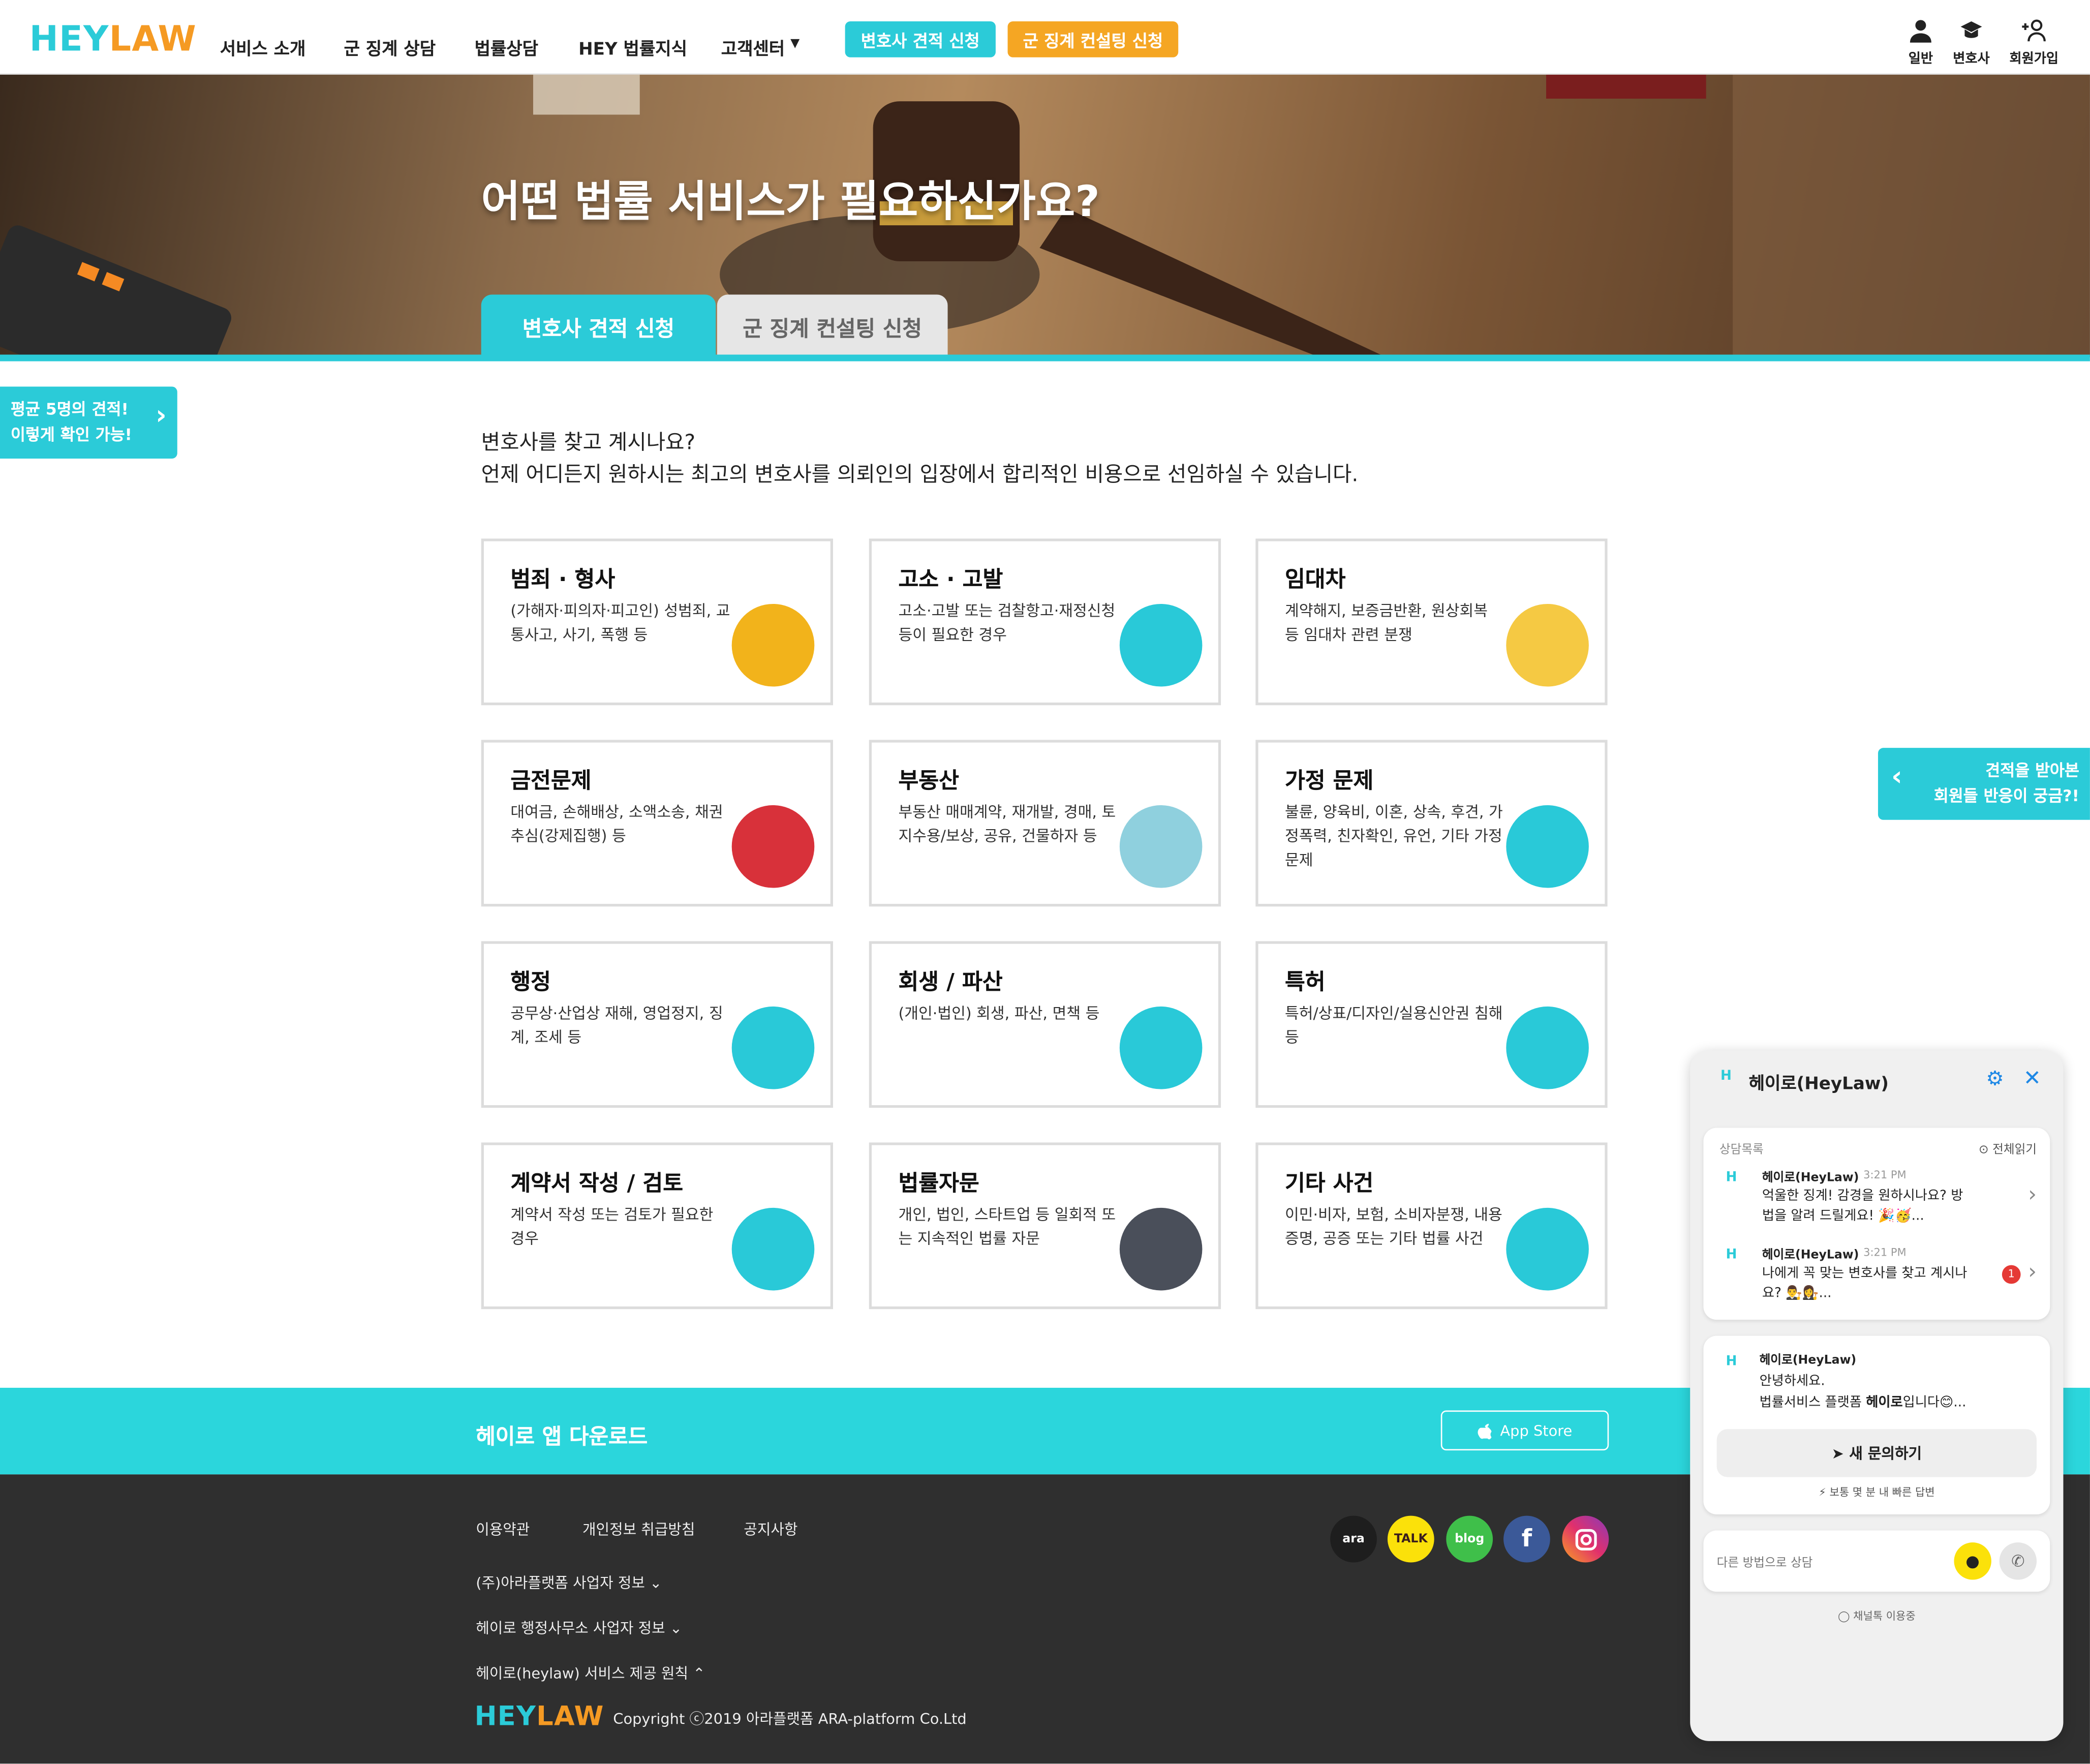  I want to click on category-card: 회생 / 파산 (개인·법인) 회생, 파산, 면책 등, so click(1045, 1024).